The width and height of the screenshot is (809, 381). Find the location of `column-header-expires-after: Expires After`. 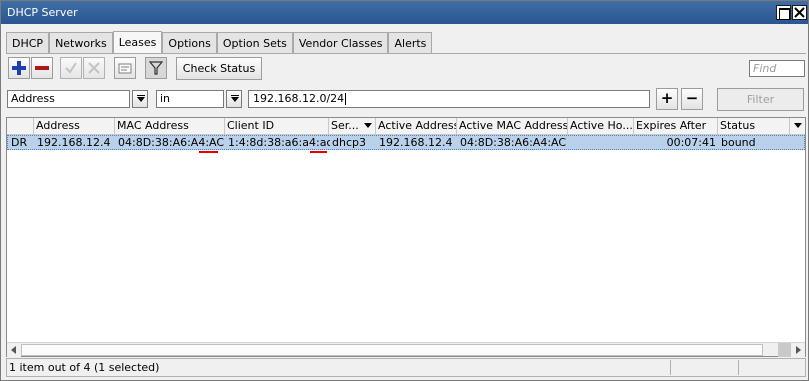

column-header-expires-after: Expires After is located at coordinates (676, 126).